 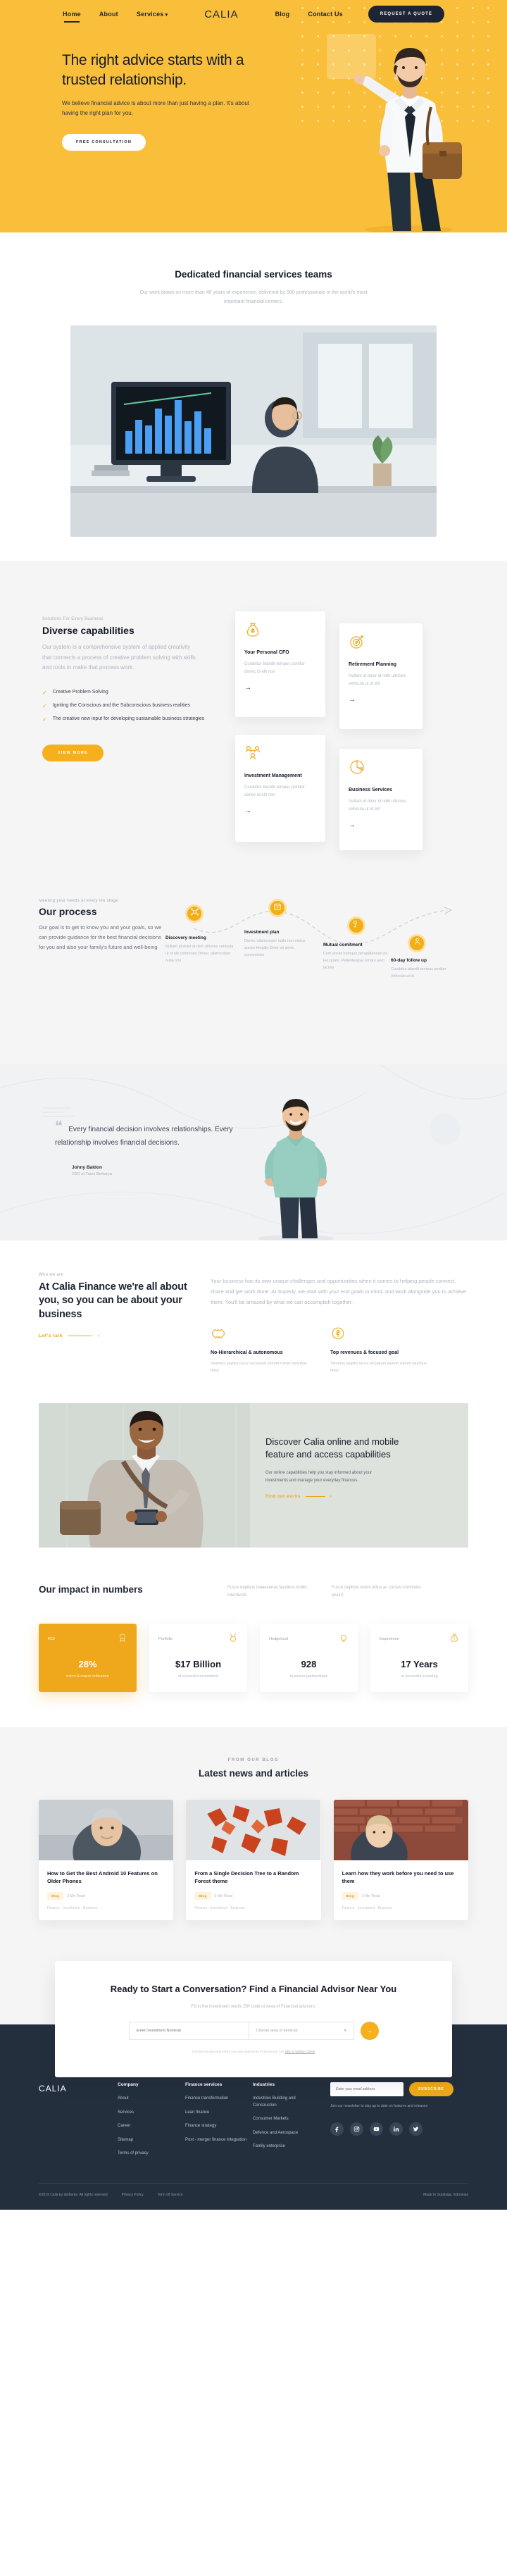 I want to click on arrow-right-icon: ›, so click(x=331, y=1496).